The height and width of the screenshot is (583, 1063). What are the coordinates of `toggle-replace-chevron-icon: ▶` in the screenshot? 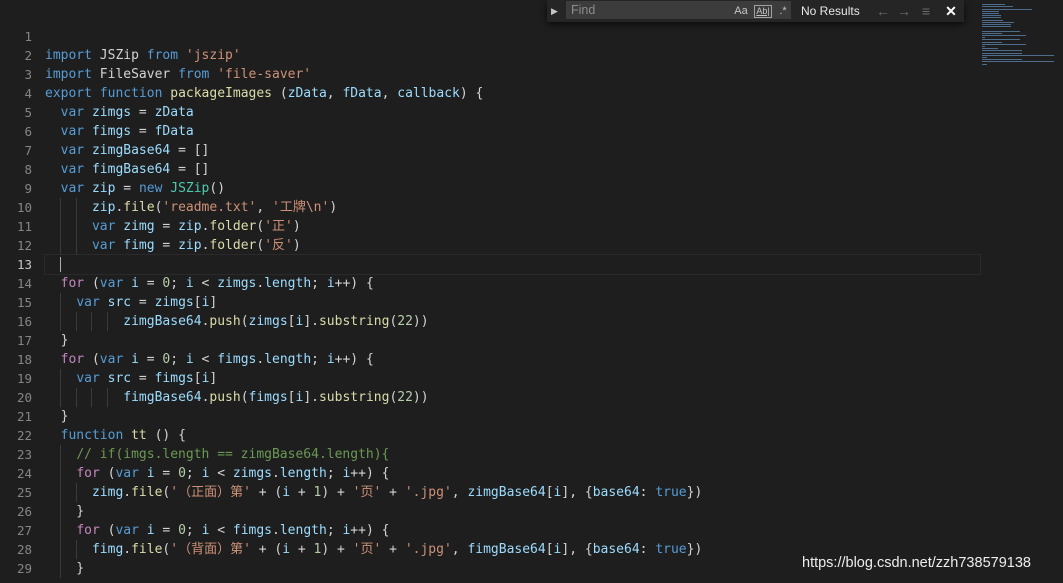 It's located at (556, 11).